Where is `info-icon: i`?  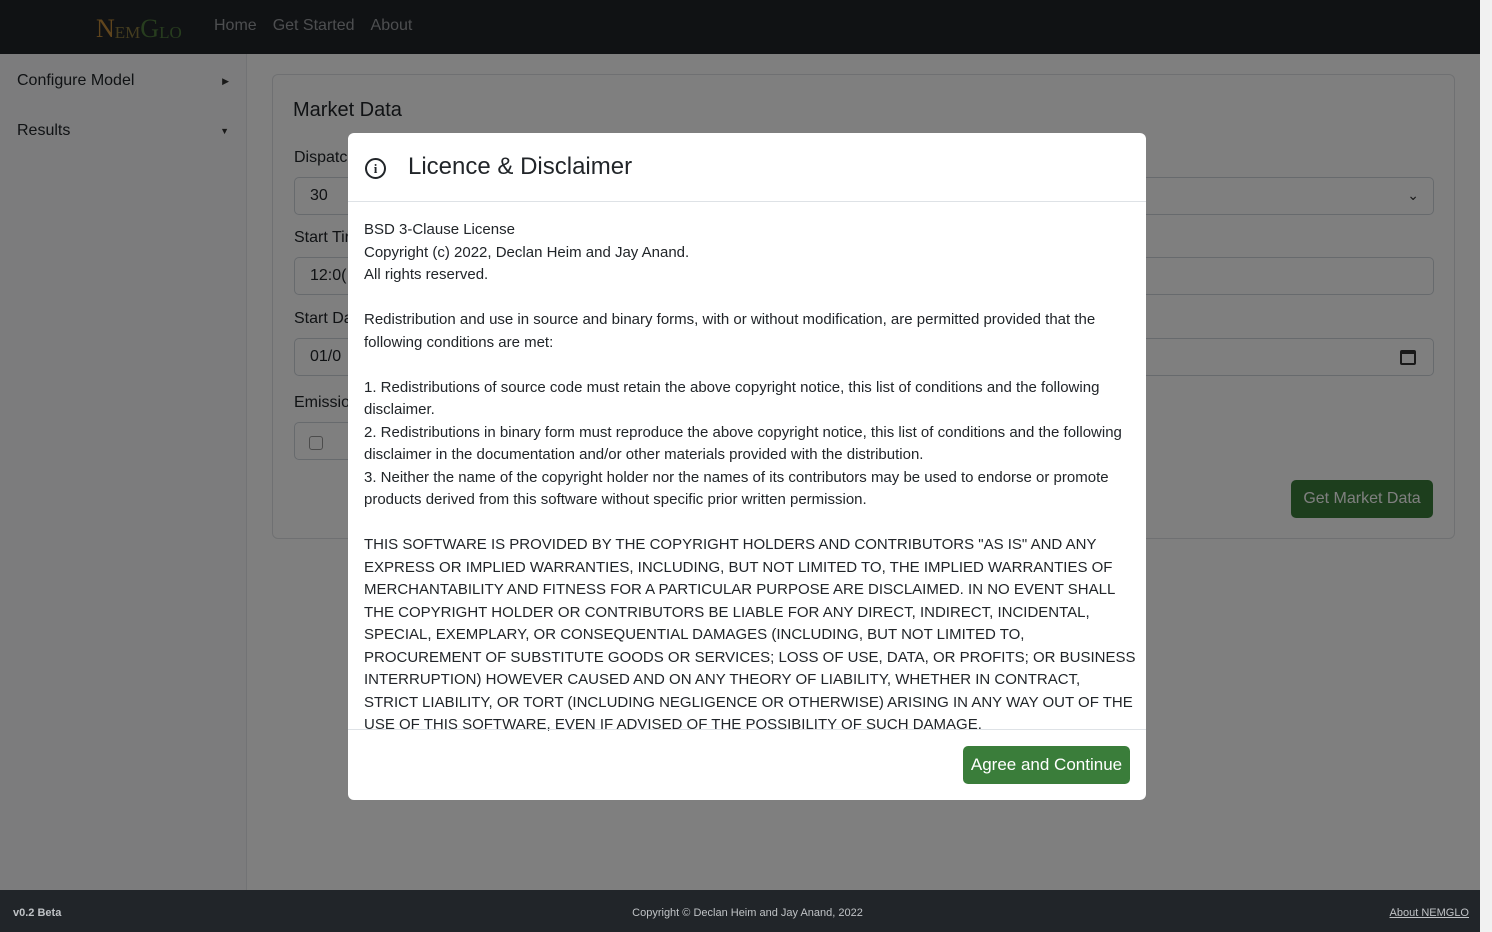 info-icon: i is located at coordinates (375, 168).